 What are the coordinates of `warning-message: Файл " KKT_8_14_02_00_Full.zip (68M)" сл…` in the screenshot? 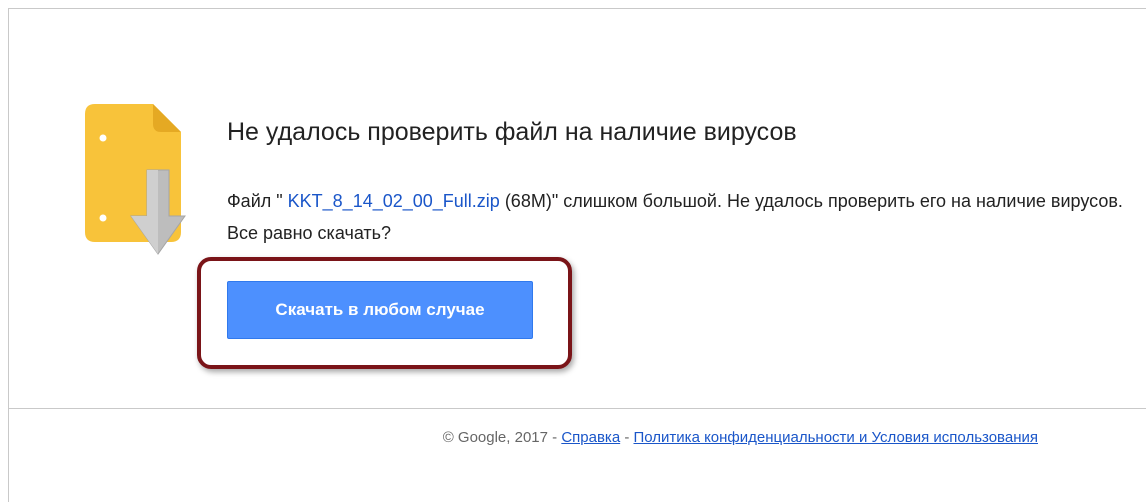 It's located at (677, 217).